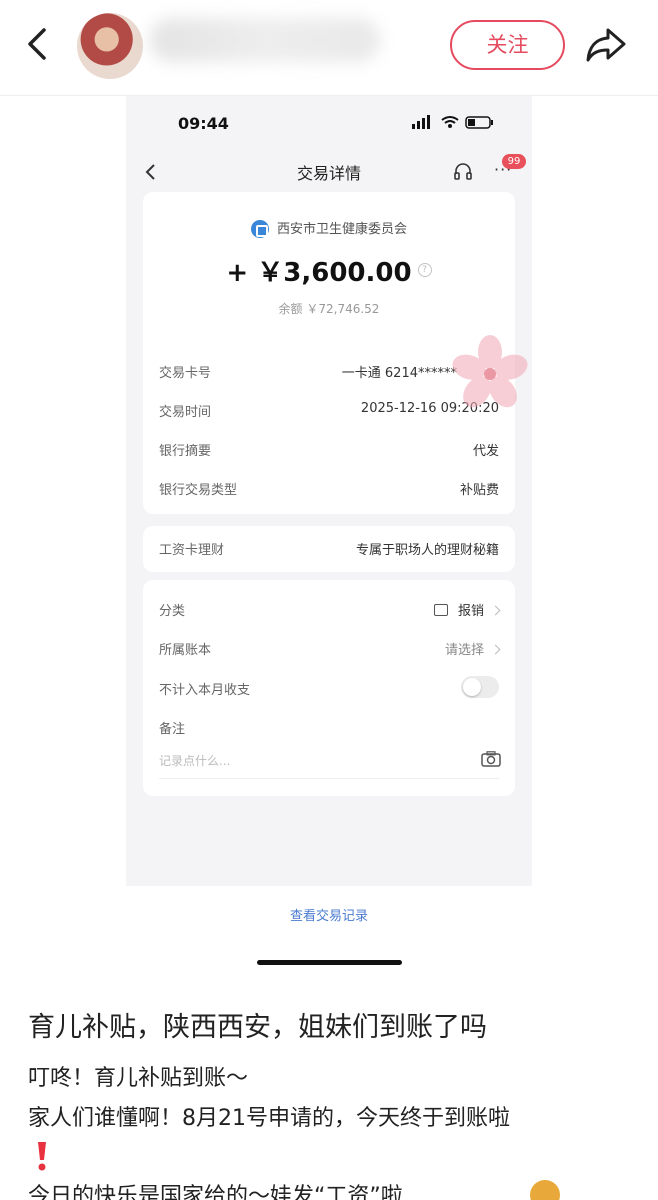  Describe the element at coordinates (424, 269) in the screenshot. I see `help-icon: ?` at that location.